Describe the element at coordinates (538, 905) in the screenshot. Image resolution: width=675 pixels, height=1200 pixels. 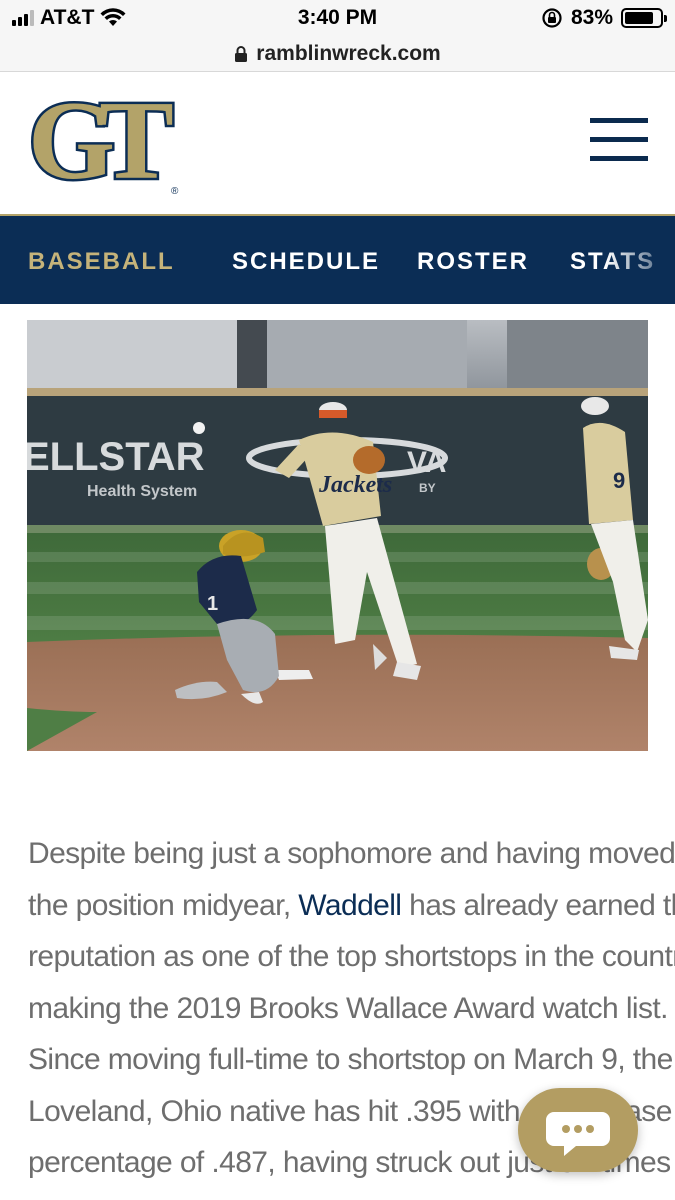
I see `article-text: has already earned the` at that location.